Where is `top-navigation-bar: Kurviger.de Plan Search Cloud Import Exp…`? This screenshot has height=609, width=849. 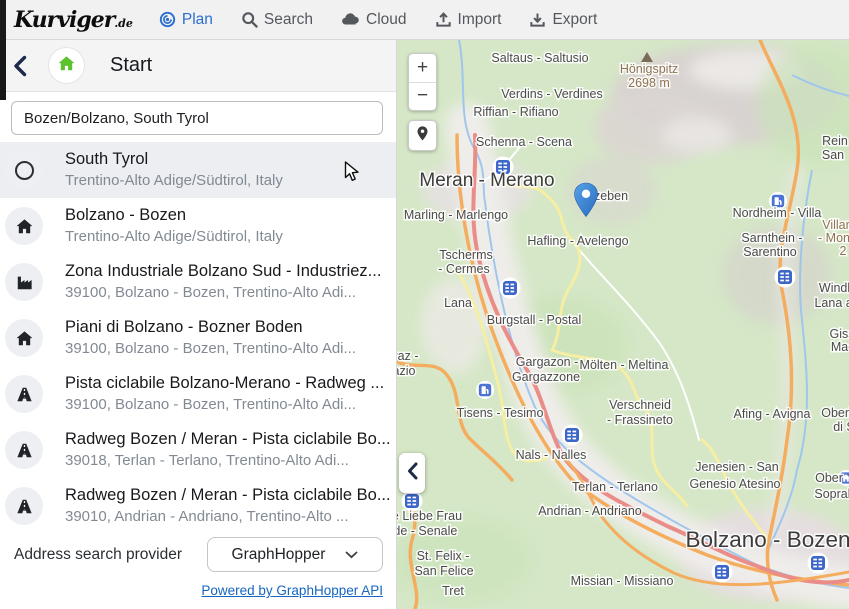 top-navigation-bar: Kurviger.de Plan Search Cloud Import Exp… is located at coordinates (424, 20).